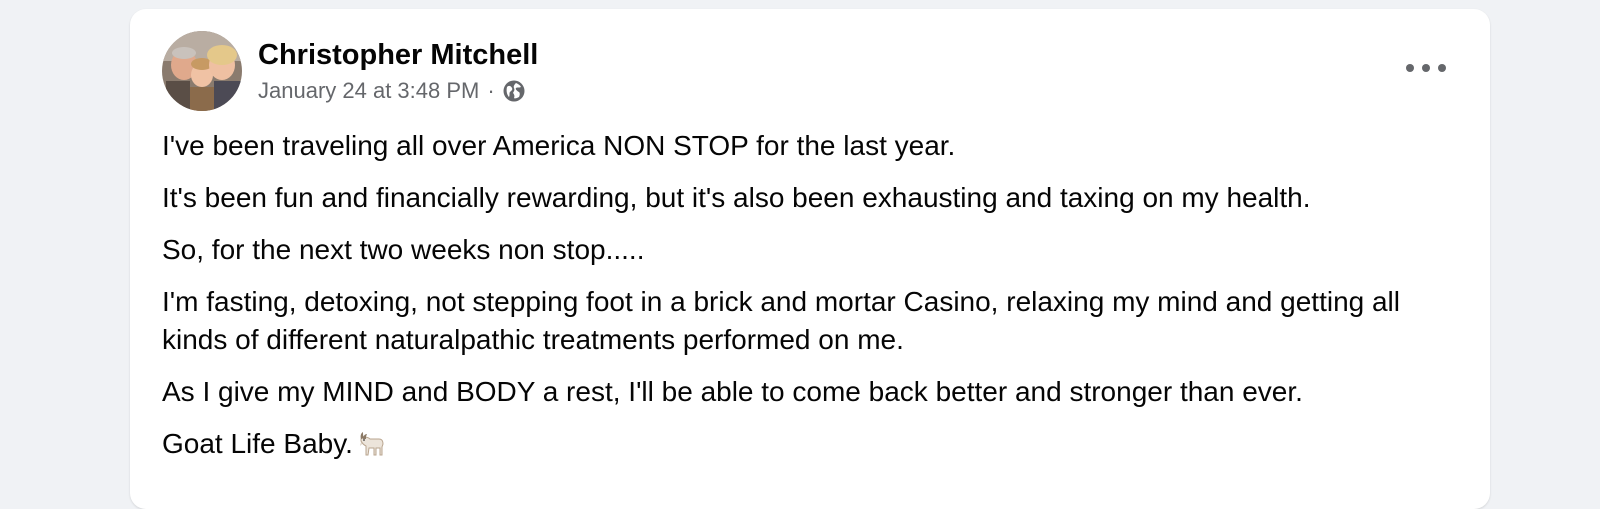 The image size is (1600, 509). I want to click on post-subtitle: January 24 at 3:48 PM ·, so click(398, 91).